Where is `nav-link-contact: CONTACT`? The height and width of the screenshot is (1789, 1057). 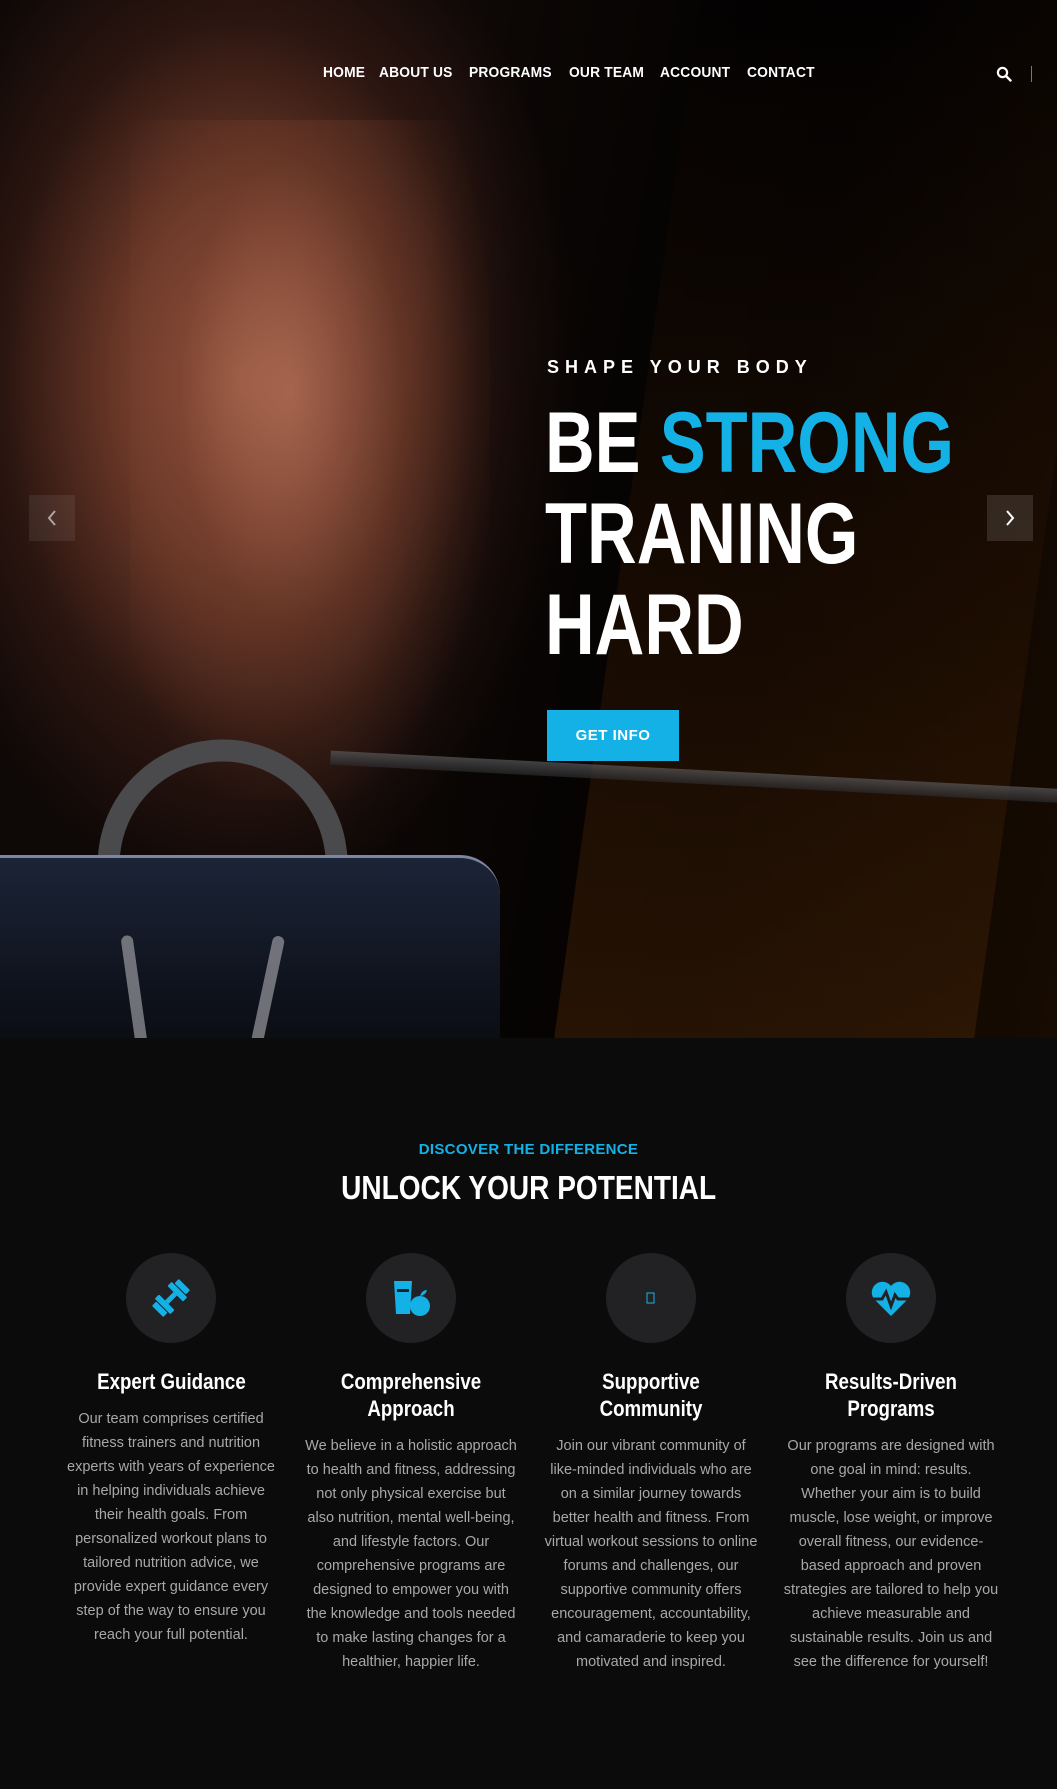 nav-link-contact: CONTACT is located at coordinates (781, 72).